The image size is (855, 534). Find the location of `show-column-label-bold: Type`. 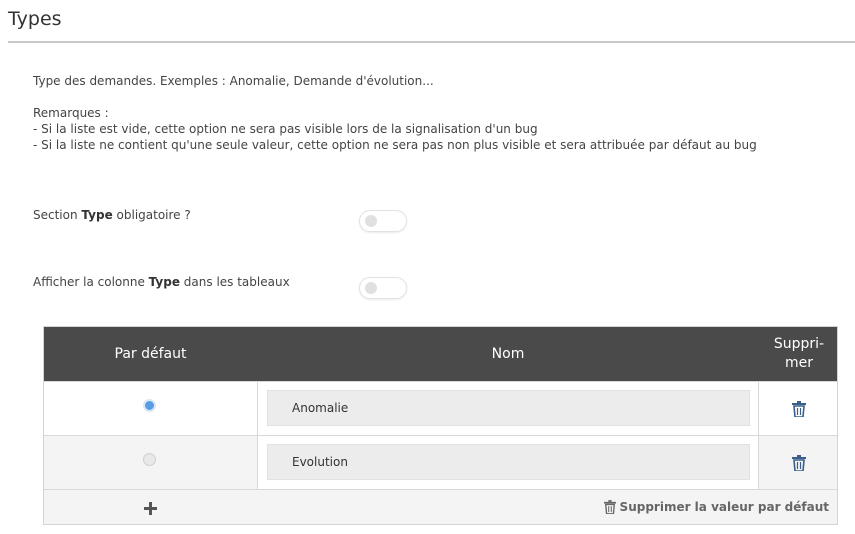

show-column-label-bold: Type is located at coordinates (164, 282).